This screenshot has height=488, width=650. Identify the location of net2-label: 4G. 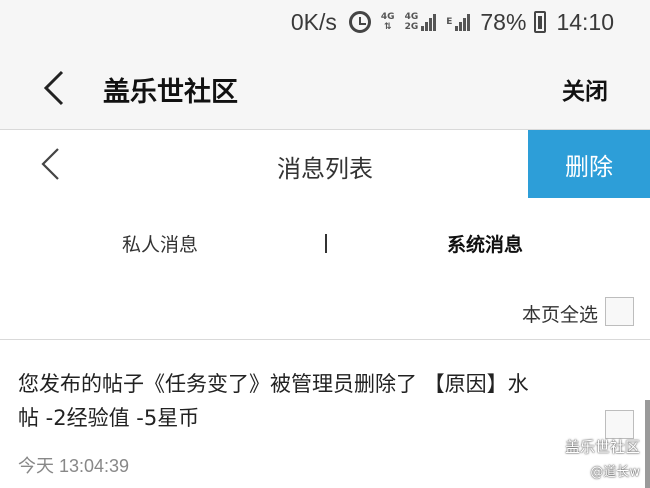
(411, 17).